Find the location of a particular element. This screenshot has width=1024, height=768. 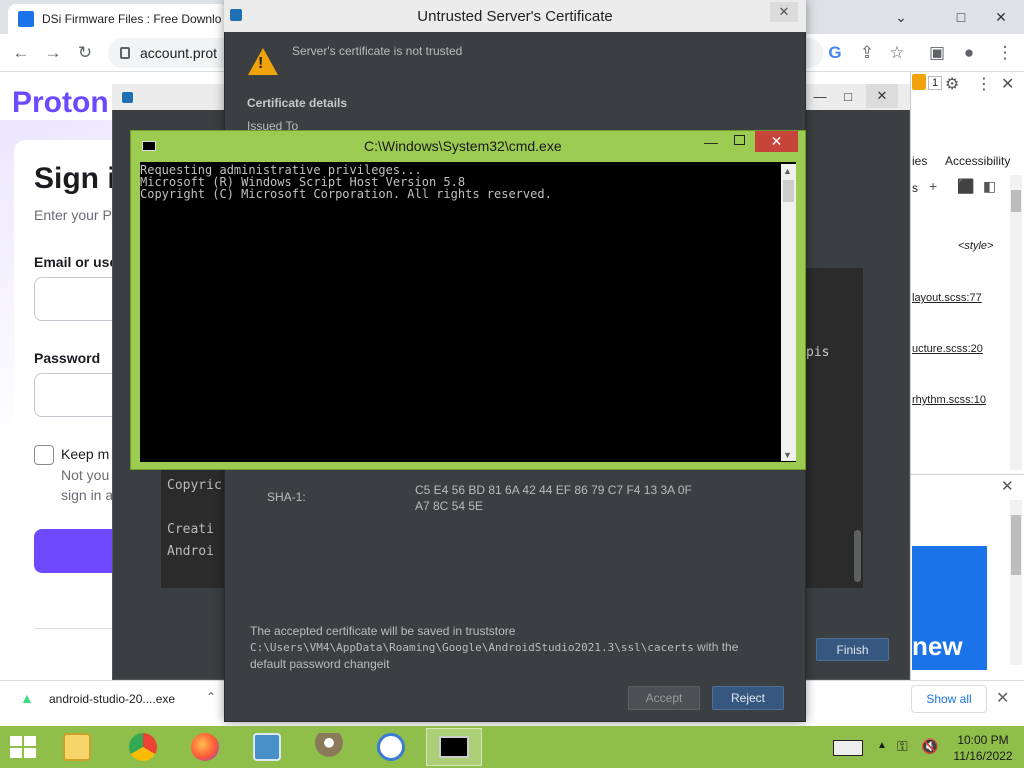

as-close-button: ✕ is located at coordinates (882, 96).